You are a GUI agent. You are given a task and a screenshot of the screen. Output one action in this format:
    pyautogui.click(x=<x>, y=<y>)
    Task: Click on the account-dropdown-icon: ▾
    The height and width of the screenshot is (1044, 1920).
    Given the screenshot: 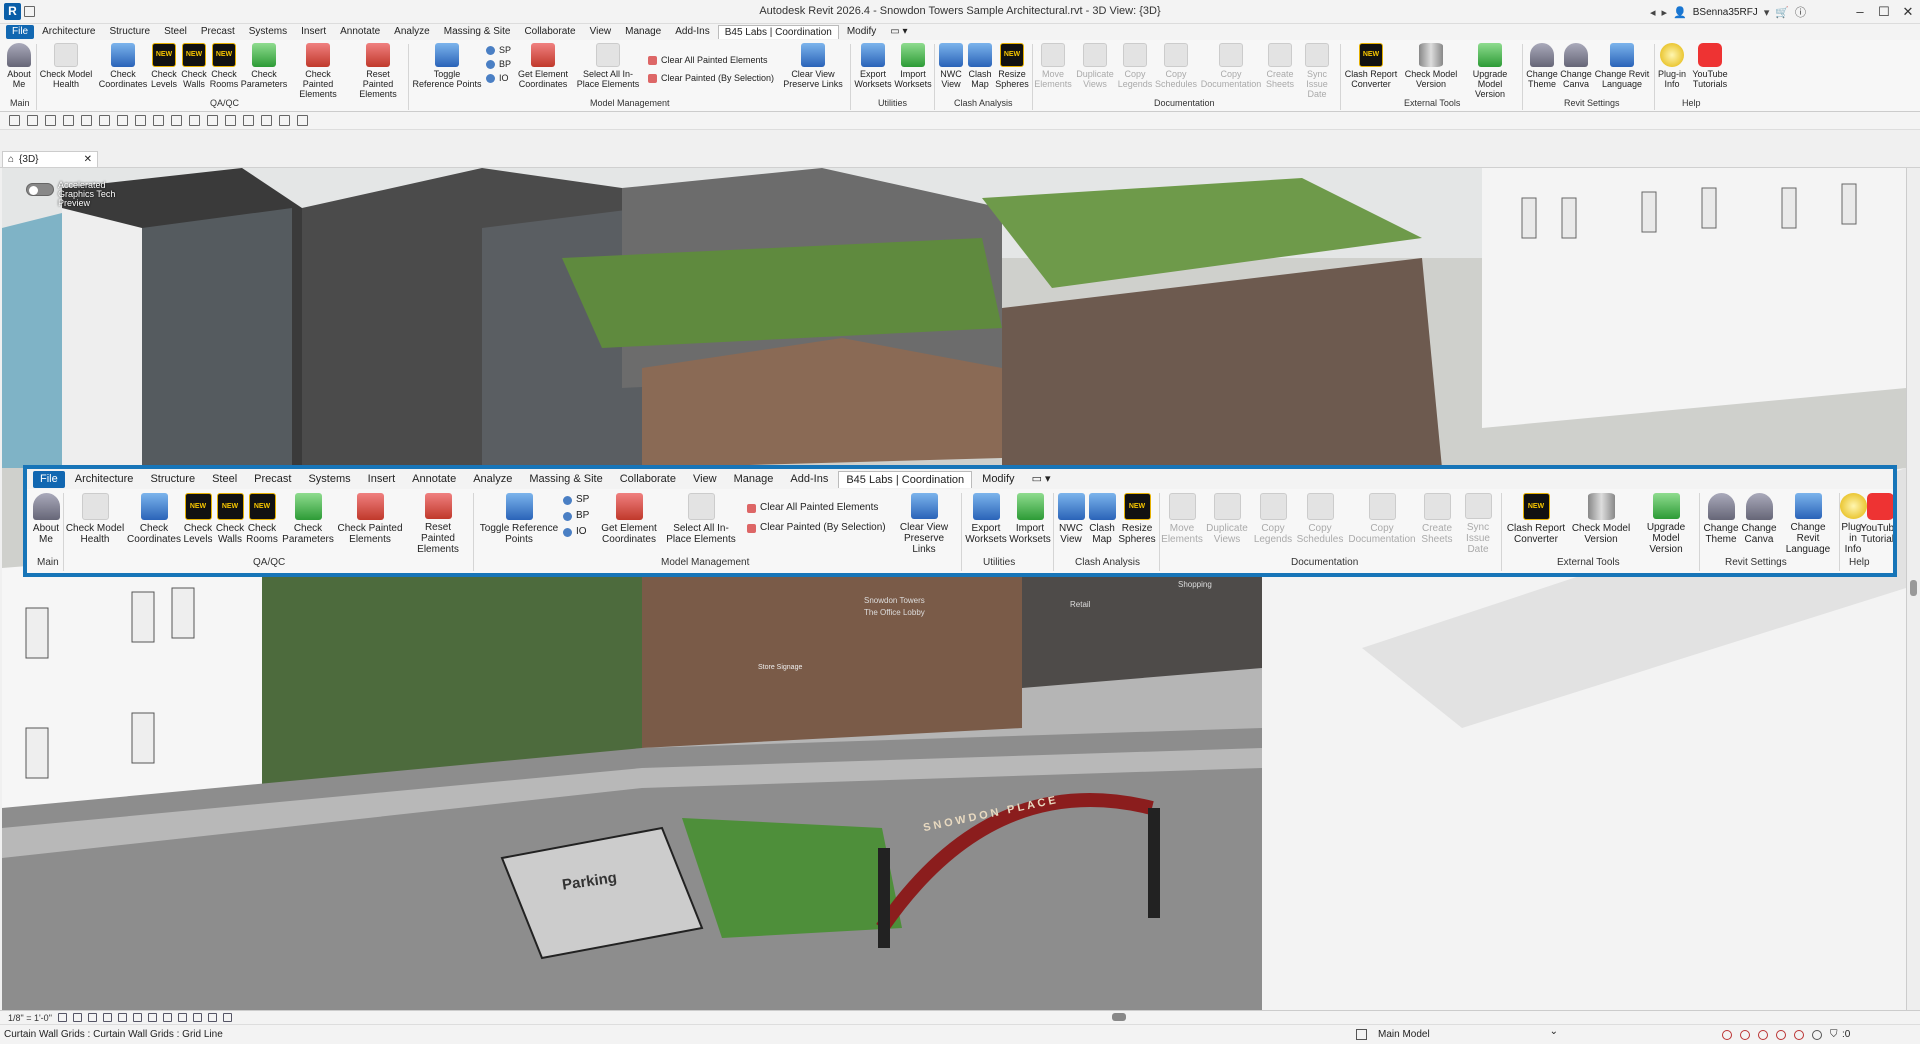 What is the action you would take?
    pyautogui.click(x=1767, y=12)
    